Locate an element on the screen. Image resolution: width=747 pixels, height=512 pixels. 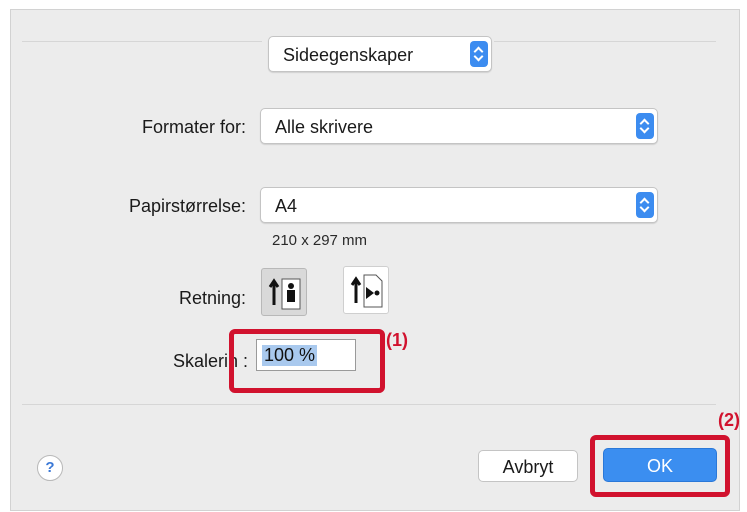
paper-dimensions: 210 x 297 mm is located at coordinates (320, 240).